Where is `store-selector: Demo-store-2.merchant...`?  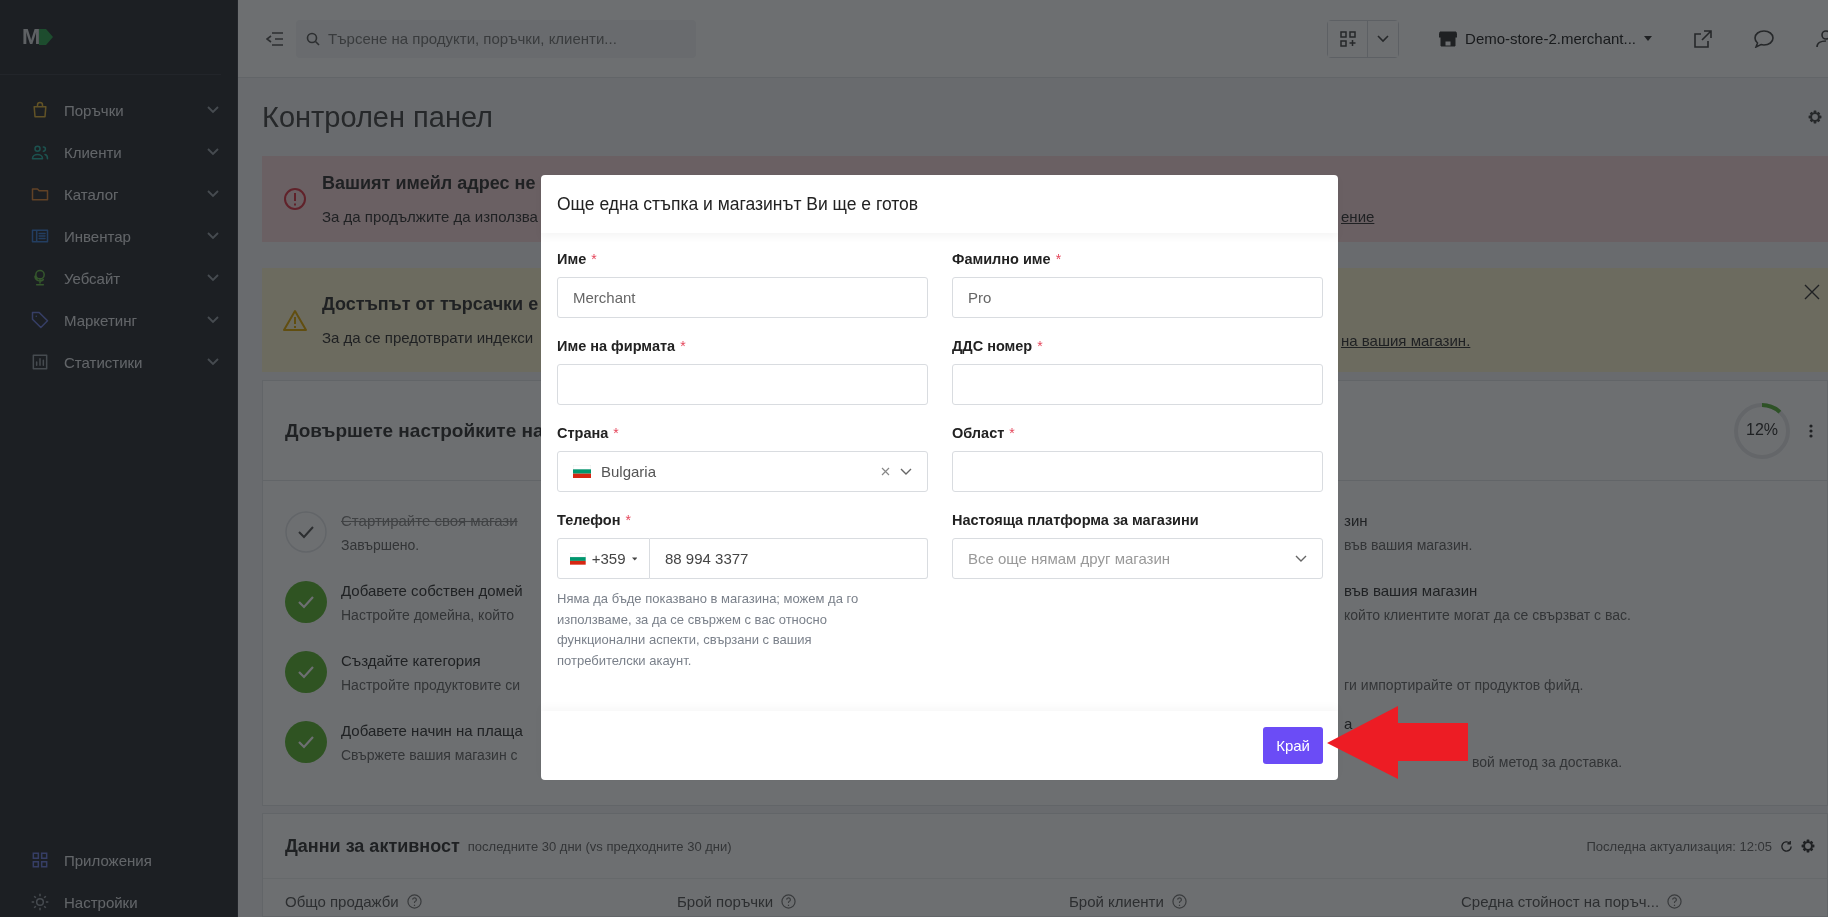
store-selector: Demo-store-2.merchant... is located at coordinates (1545, 38).